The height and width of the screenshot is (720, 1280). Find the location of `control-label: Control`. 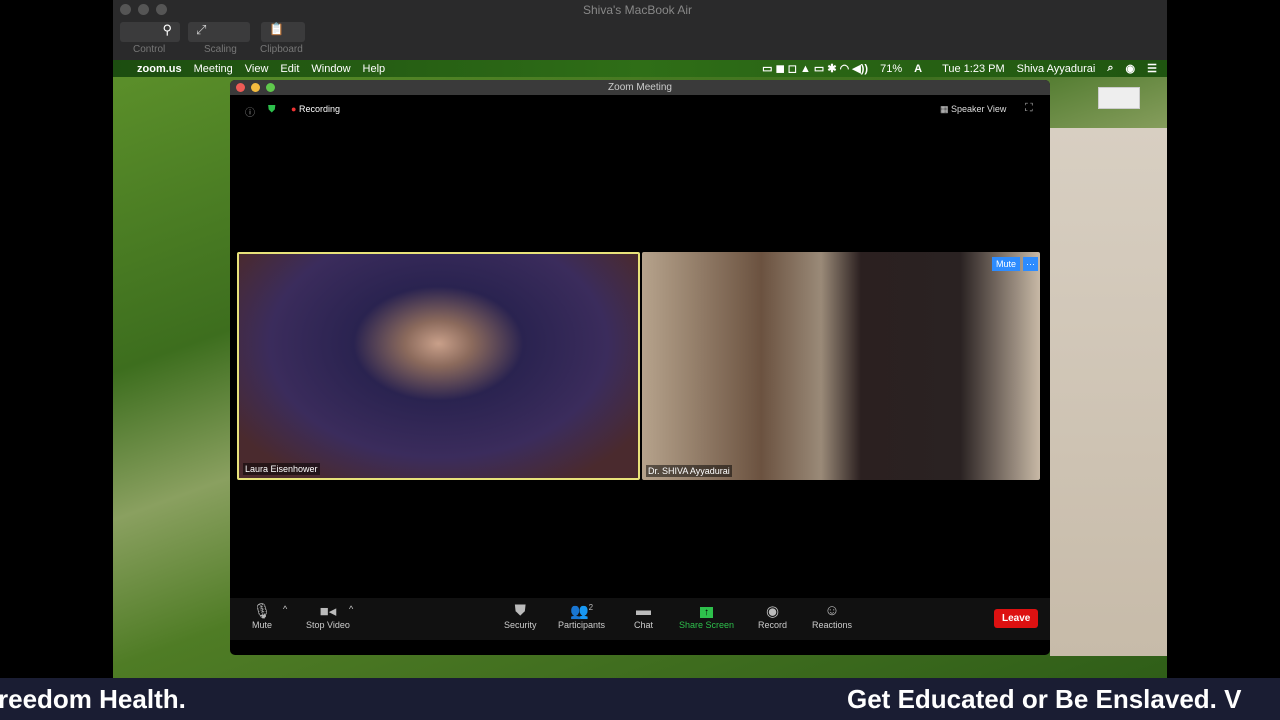

control-label: Control is located at coordinates (149, 49).